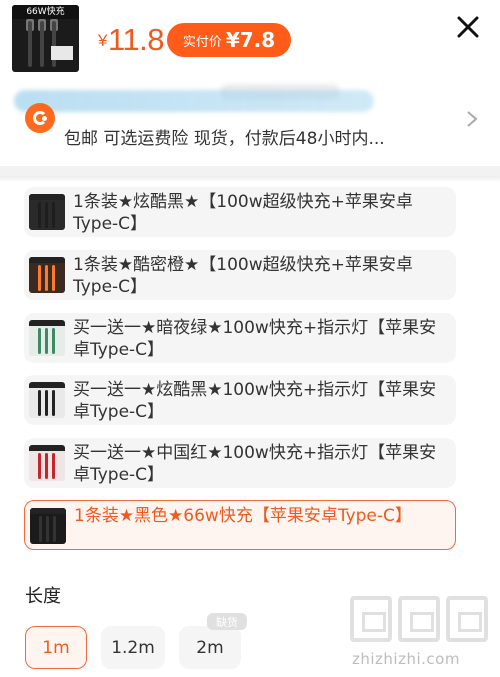  I want to click on watermark-text: zhizhizhi.com, so click(406, 659).